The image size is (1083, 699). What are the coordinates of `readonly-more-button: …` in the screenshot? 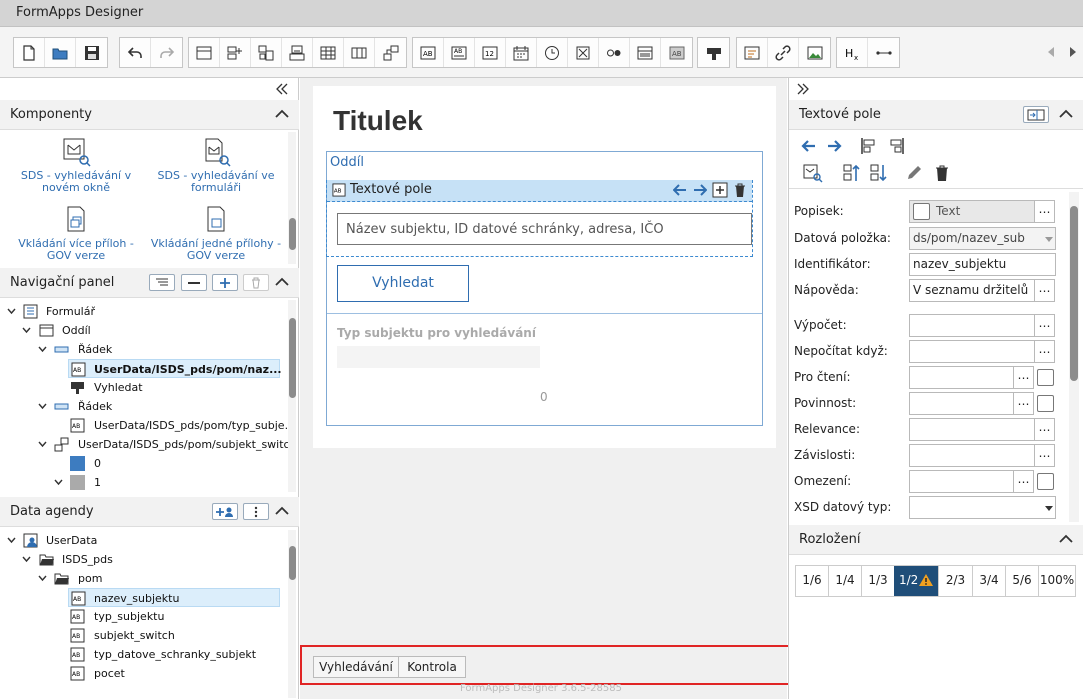 It's located at (1023, 377).